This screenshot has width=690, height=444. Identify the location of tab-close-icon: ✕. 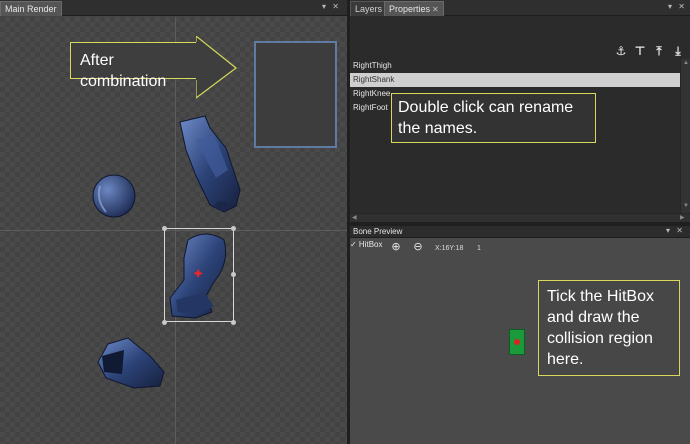
(435, 9).